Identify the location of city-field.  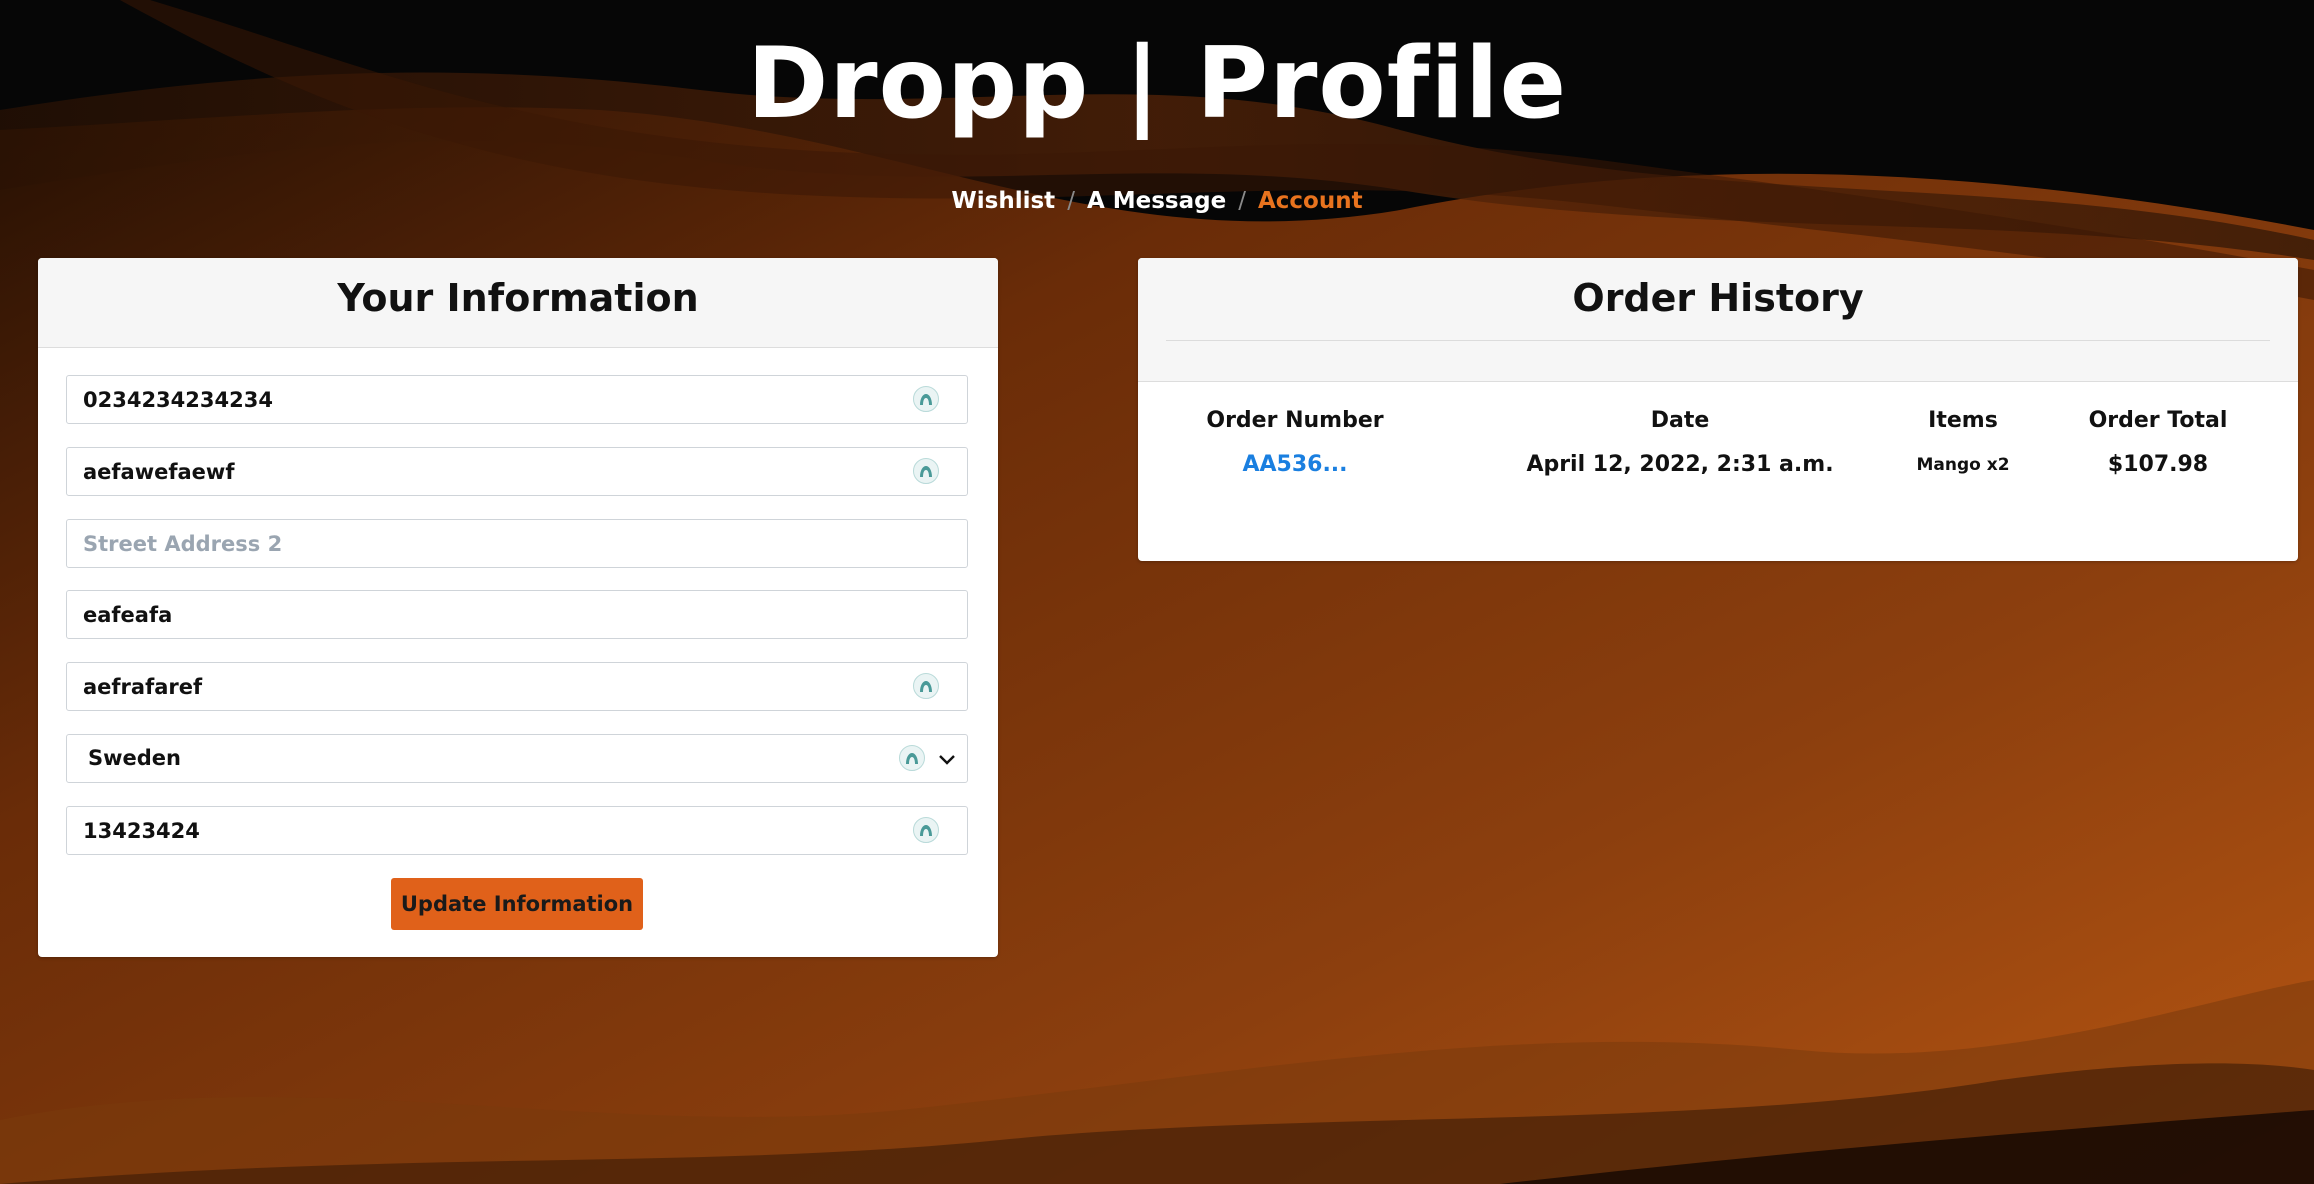
(517, 614).